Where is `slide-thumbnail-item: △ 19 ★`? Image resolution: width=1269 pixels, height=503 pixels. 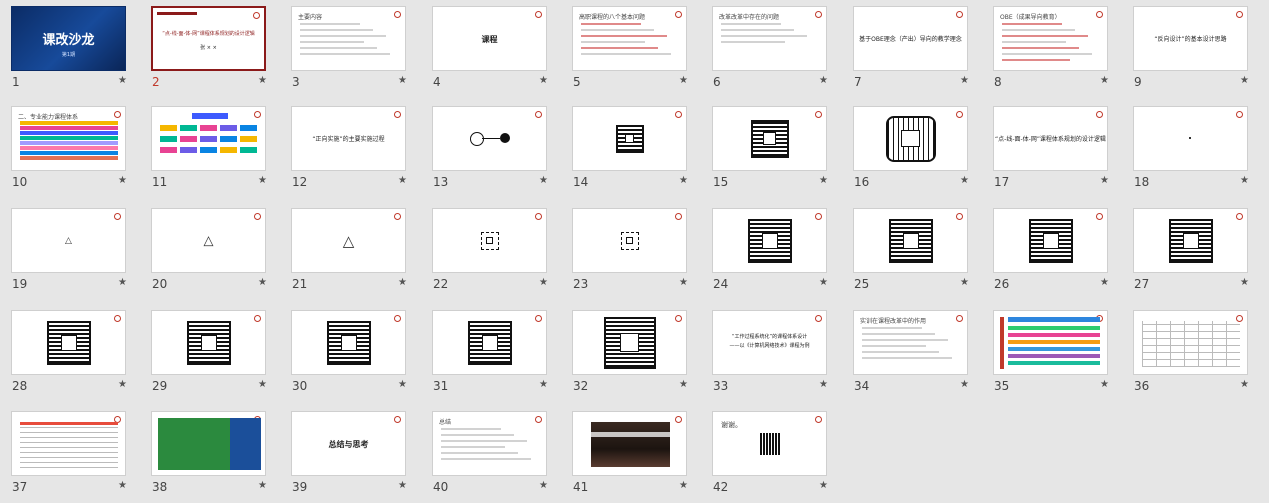 slide-thumbnail-item: △ 19 ★ is located at coordinates (63, 248).